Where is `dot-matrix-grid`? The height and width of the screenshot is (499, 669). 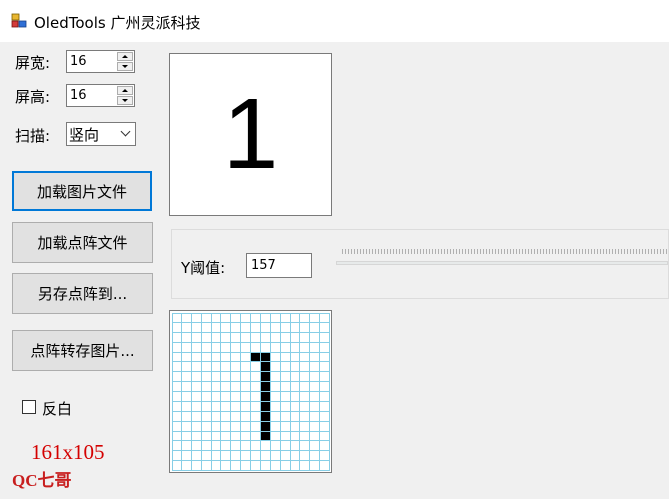
dot-matrix-grid is located at coordinates (250, 391).